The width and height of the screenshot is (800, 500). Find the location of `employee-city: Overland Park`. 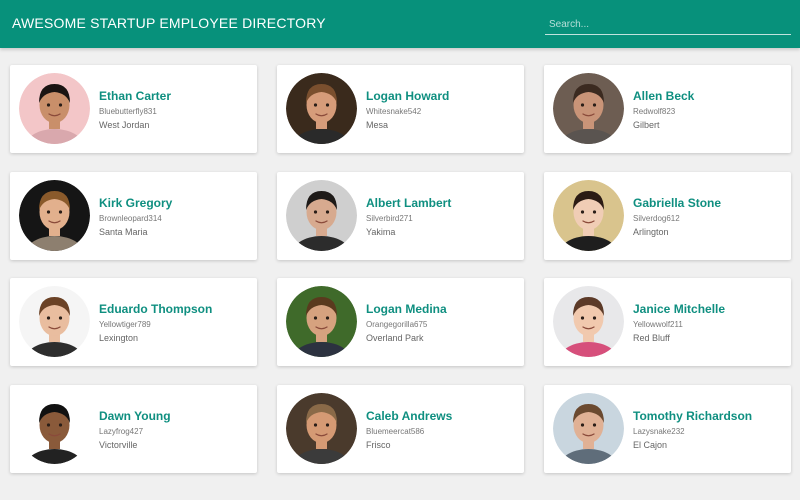

employee-city: Overland Park is located at coordinates (395, 338).